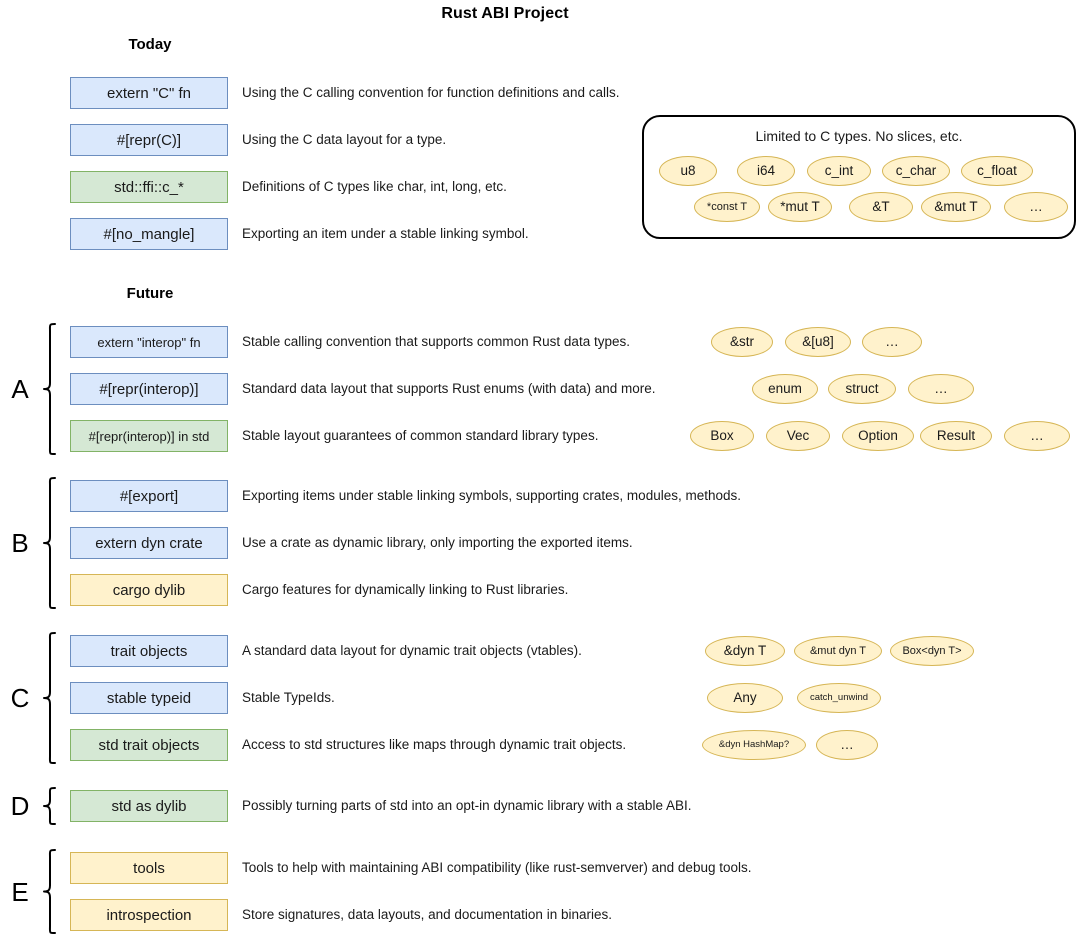 This screenshot has height=935, width=1080. What do you see at coordinates (49, 698) in the screenshot?
I see `group-brace-C` at bounding box center [49, 698].